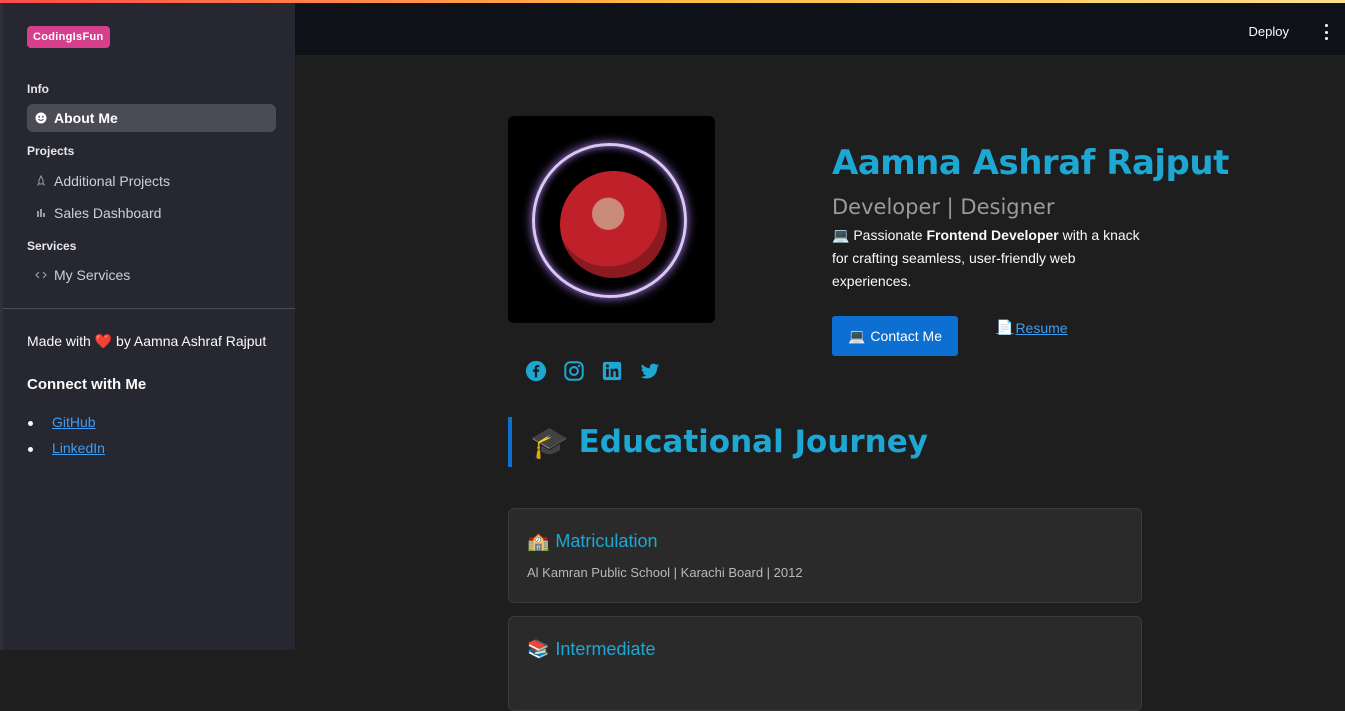 This screenshot has width=1345, height=711. What do you see at coordinates (992, 235) in the screenshot?
I see `bio-text-bold: Frontend Developer` at bounding box center [992, 235].